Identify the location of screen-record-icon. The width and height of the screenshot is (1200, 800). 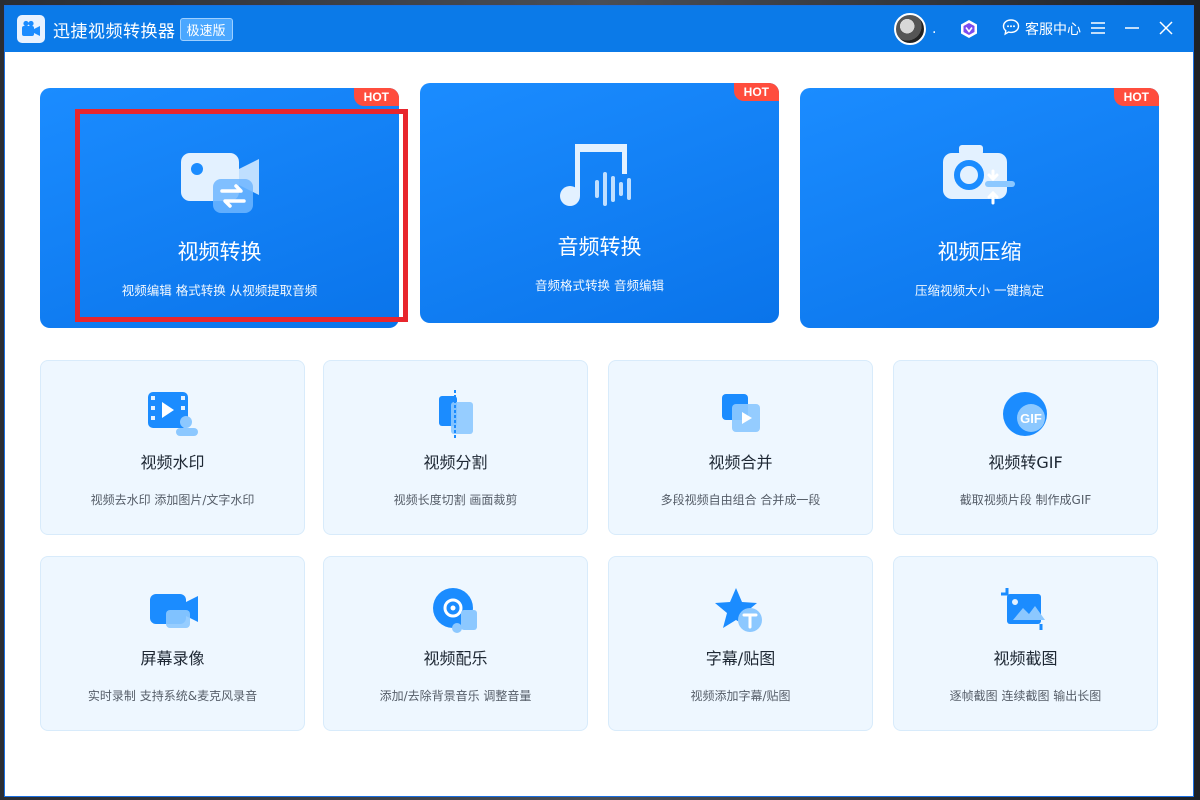
(173, 610).